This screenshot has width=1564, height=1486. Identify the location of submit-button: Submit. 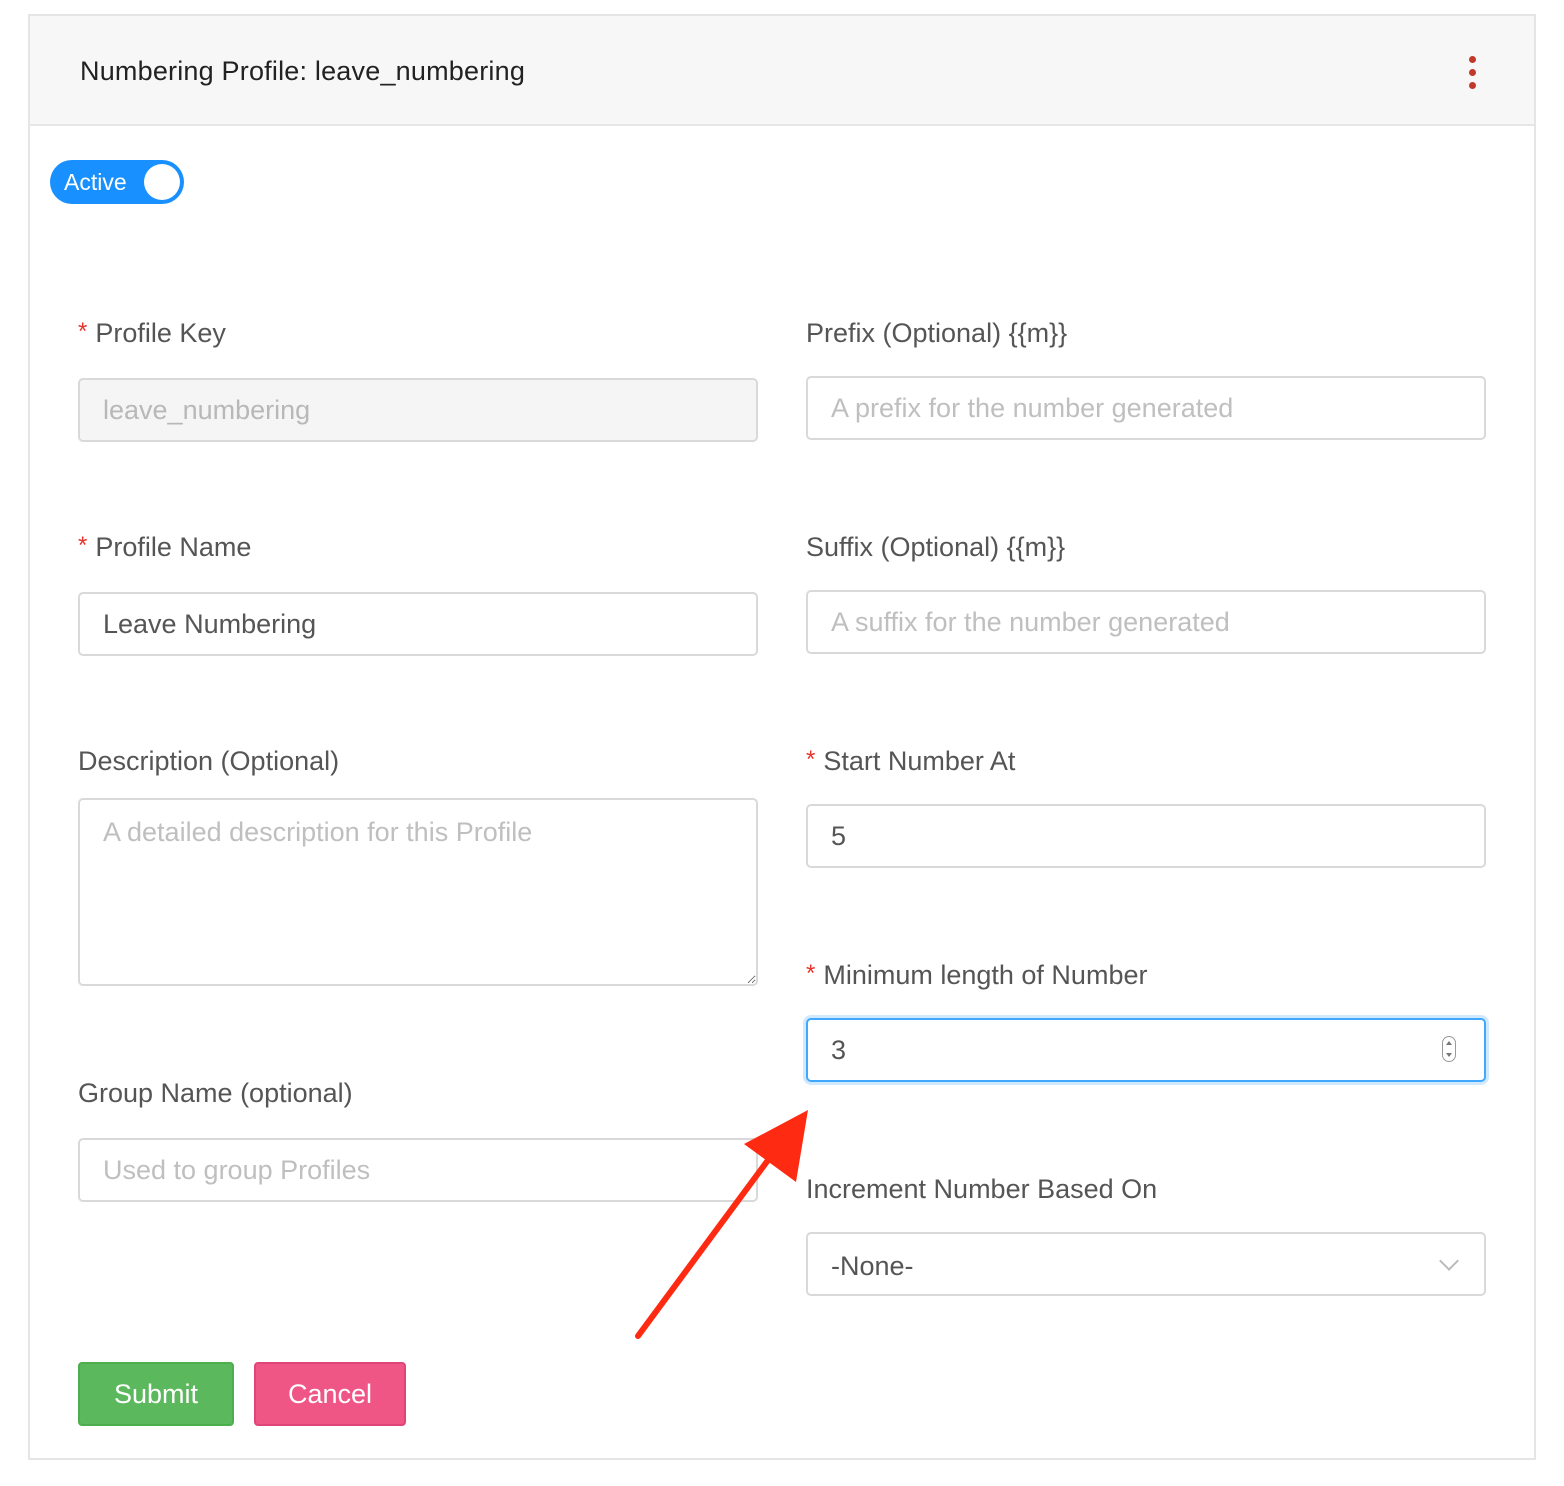
(156, 1394).